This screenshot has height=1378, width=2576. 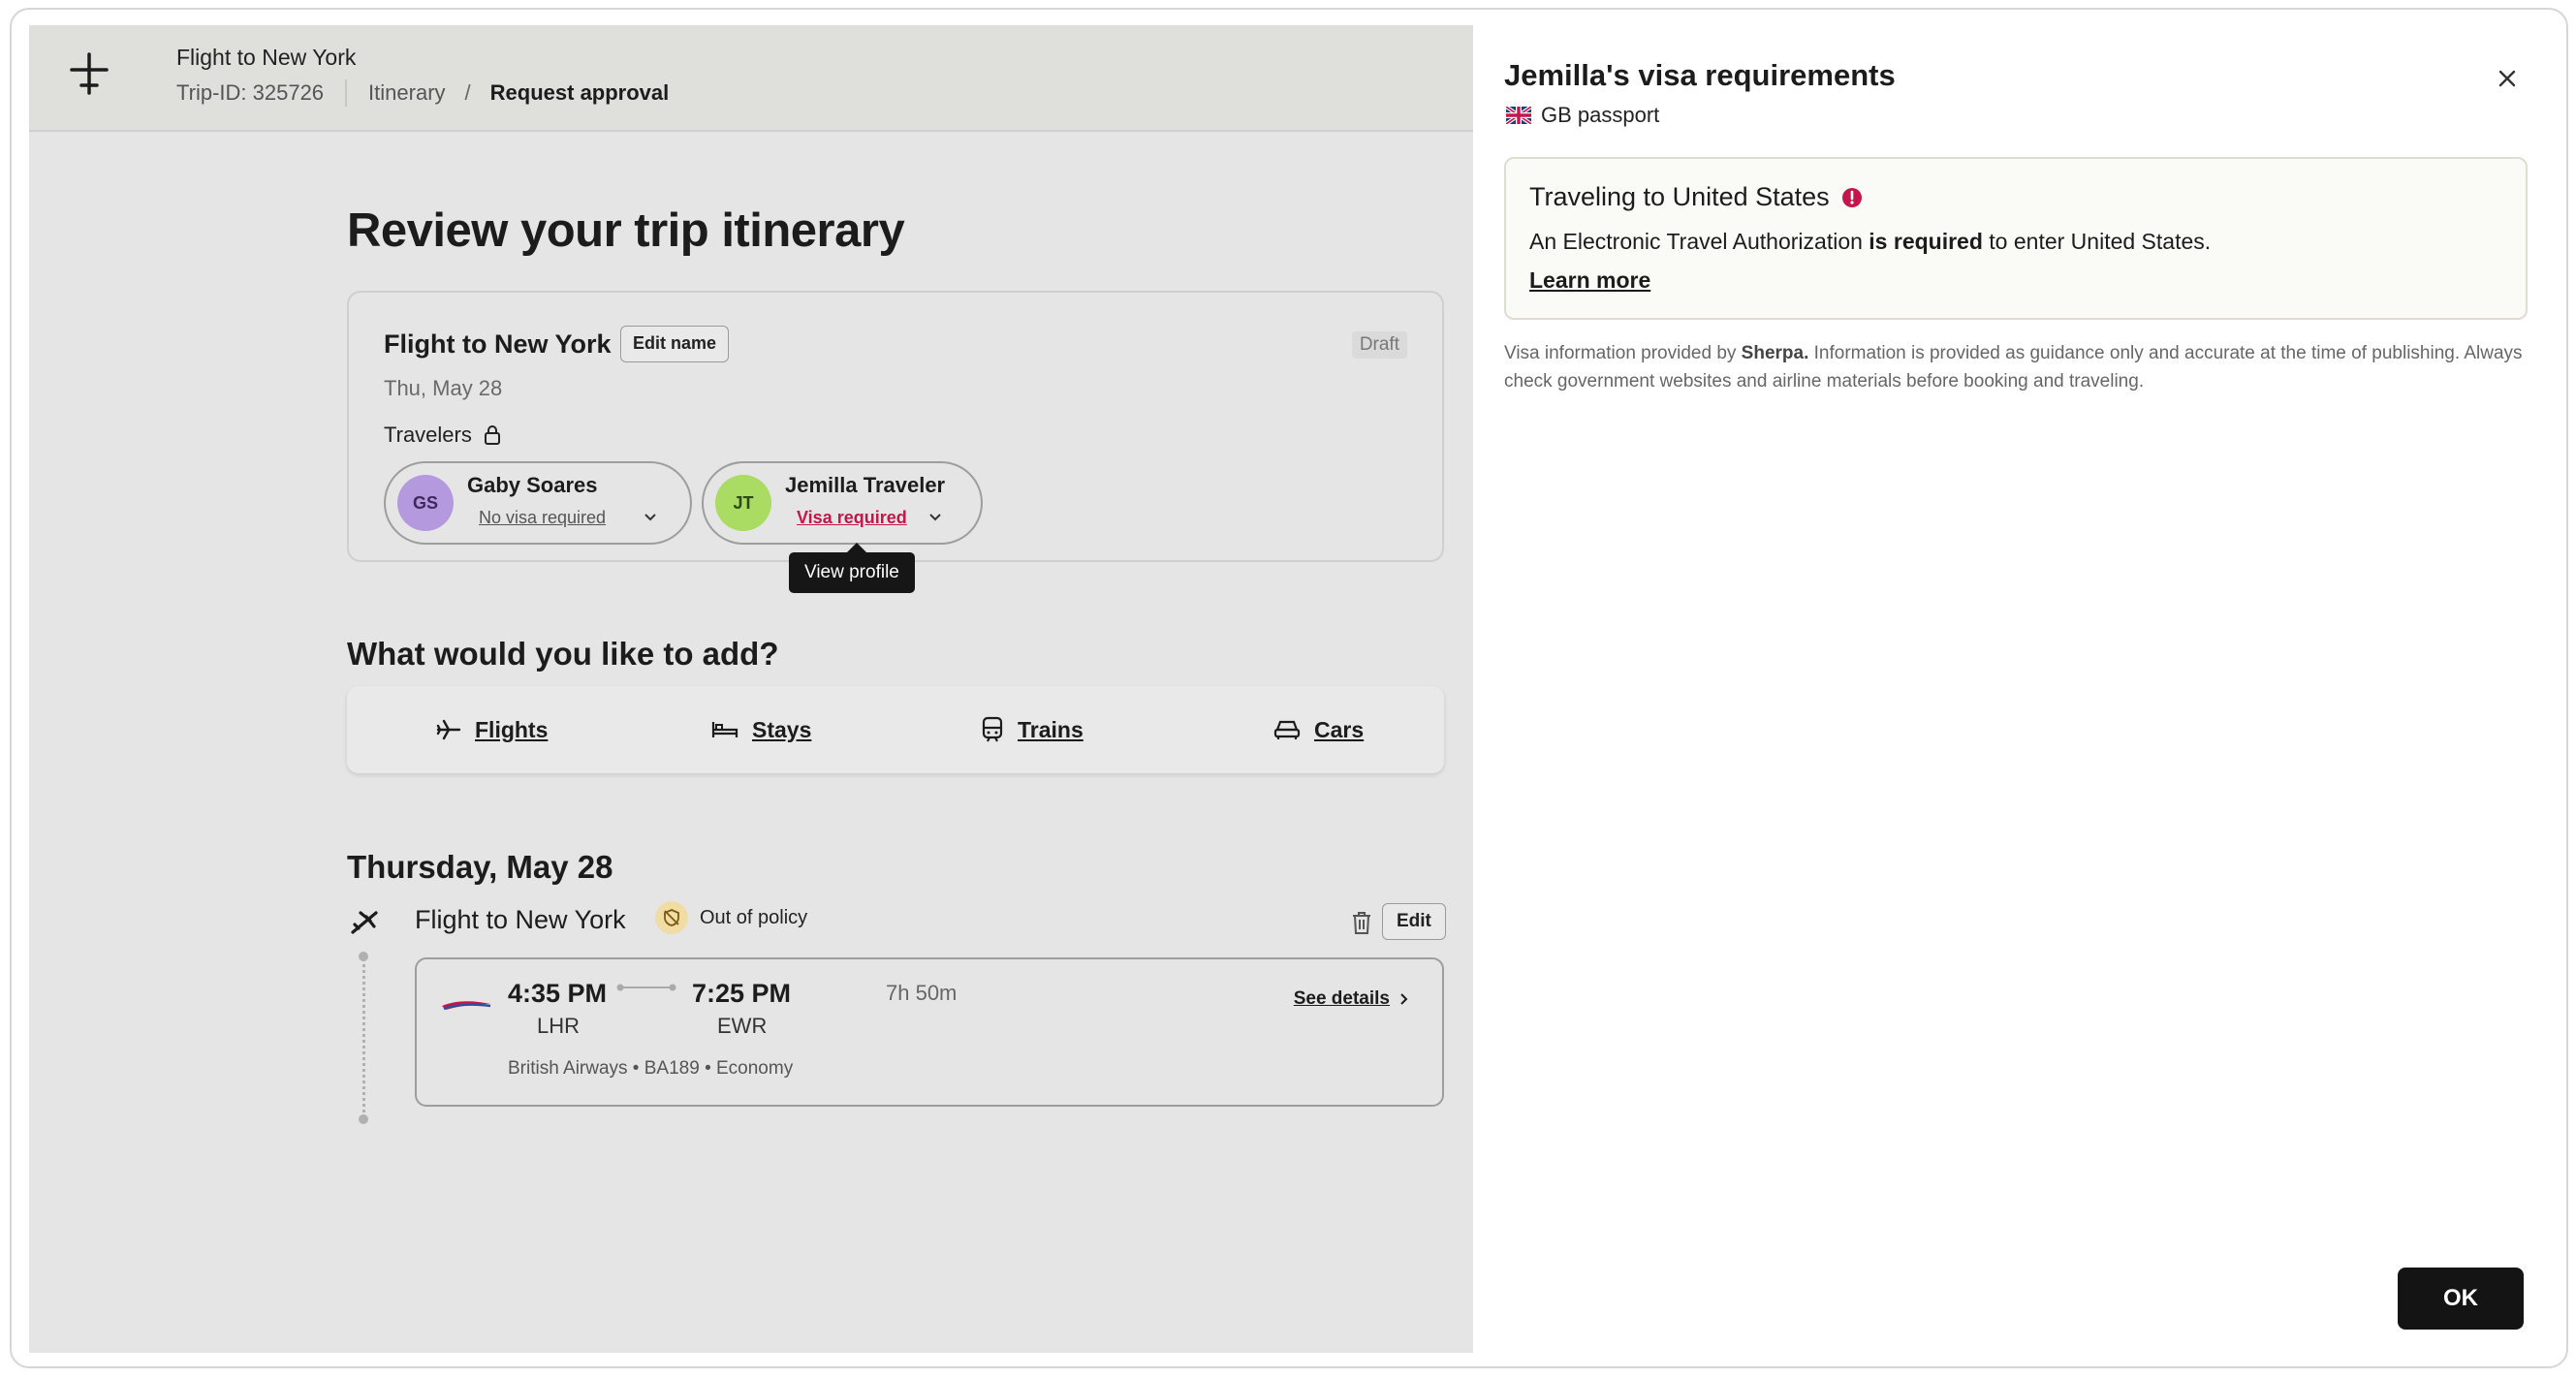 What do you see at coordinates (1851, 197) in the screenshot?
I see `alert-icon` at bounding box center [1851, 197].